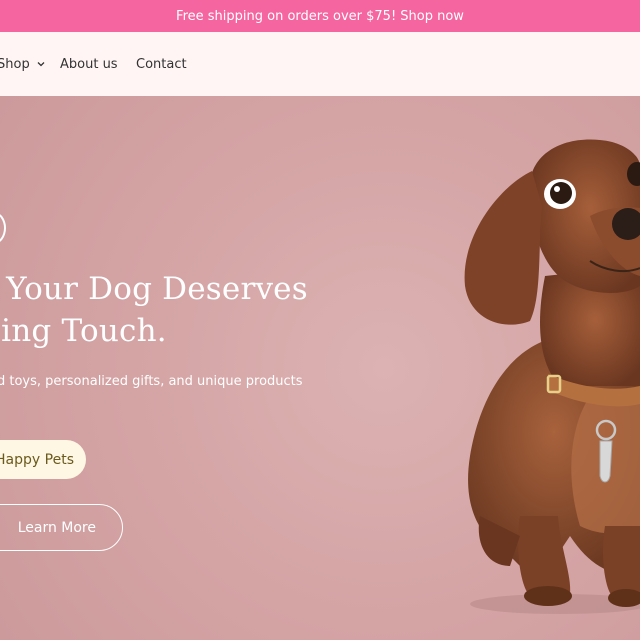 The width and height of the screenshot is (640, 640). What do you see at coordinates (41, 64) in the screenshot?
I see `chevron-down-icon` at bounding box center [41, 64].